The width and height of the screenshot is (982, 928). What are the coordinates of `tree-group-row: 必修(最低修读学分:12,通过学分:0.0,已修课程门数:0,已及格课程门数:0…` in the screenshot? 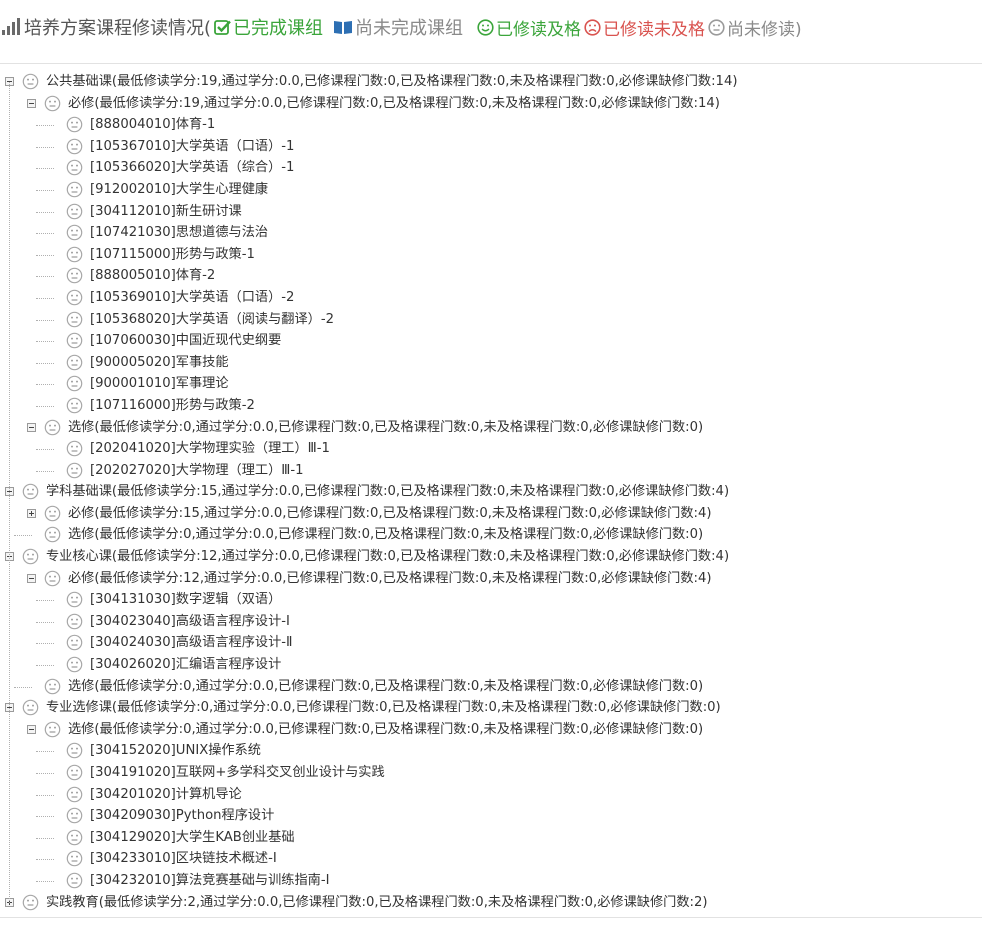 It's located at (491, 579).